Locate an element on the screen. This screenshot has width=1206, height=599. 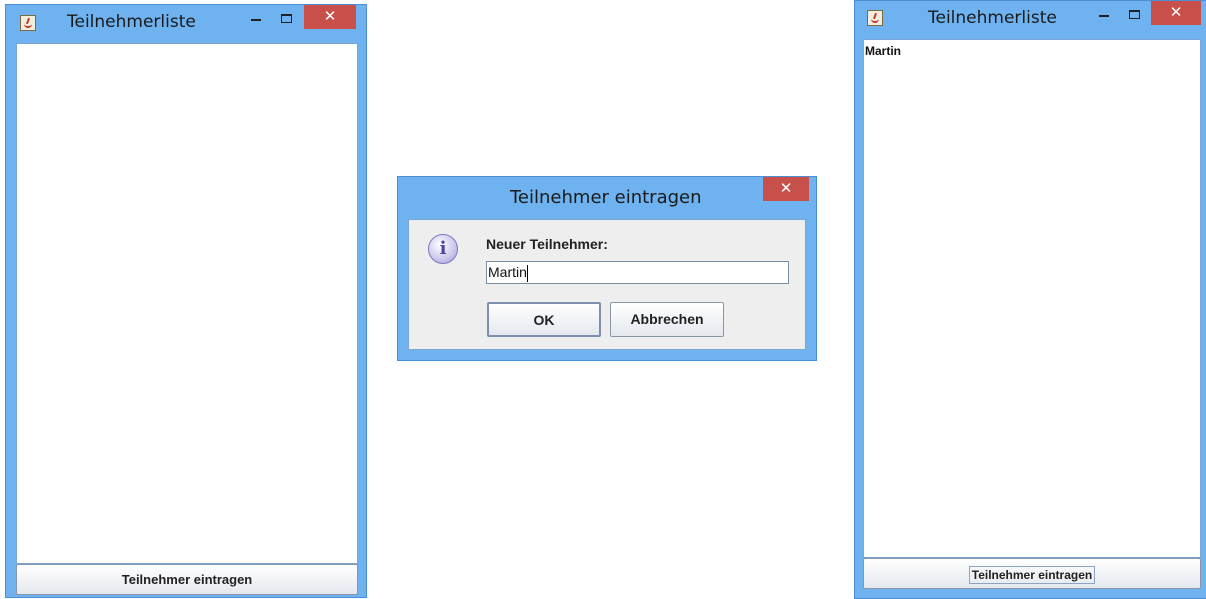
input-value: Martin is located at coordinates (507, 272).